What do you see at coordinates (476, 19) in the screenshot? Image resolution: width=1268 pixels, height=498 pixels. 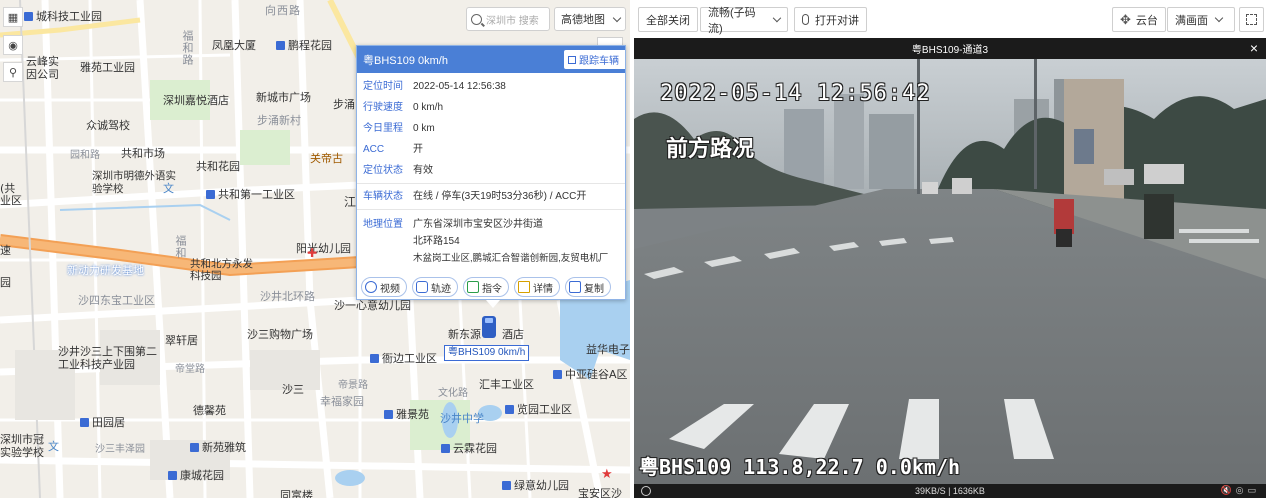 I see `search-icon` at bounding box center [476, 19].